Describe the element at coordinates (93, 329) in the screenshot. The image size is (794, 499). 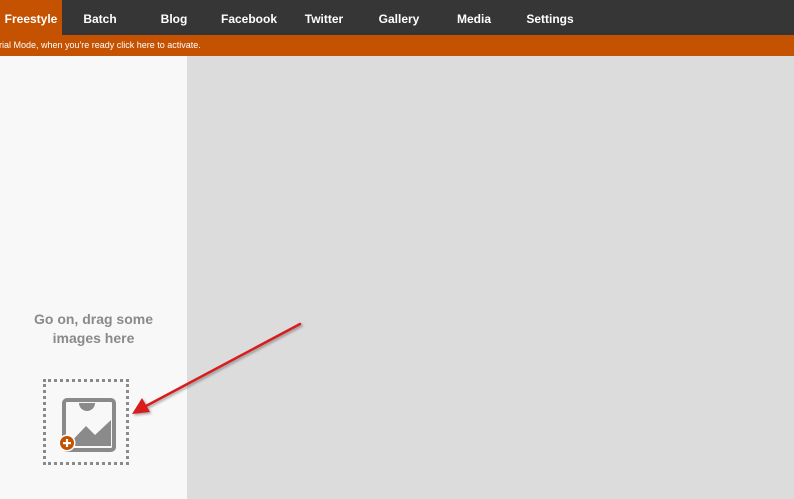
I see `drop-hint: Go on, drag some images here` at that location.